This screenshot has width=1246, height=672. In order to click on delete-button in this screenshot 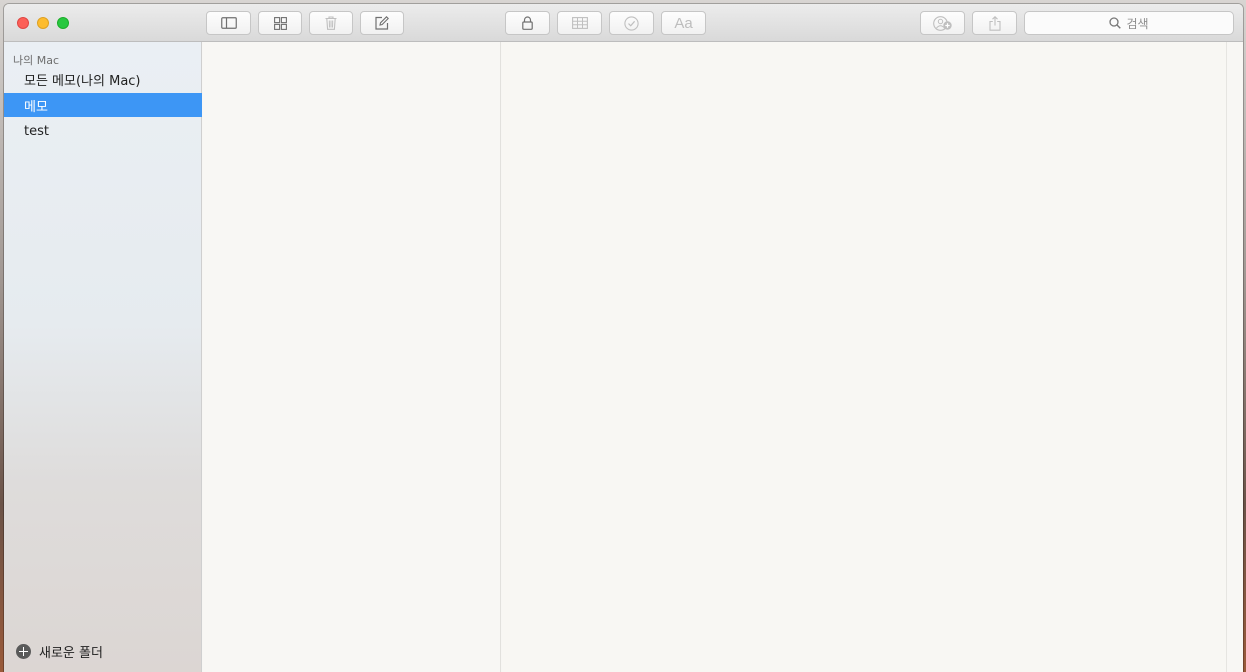, I will do `click(331, 23)`.